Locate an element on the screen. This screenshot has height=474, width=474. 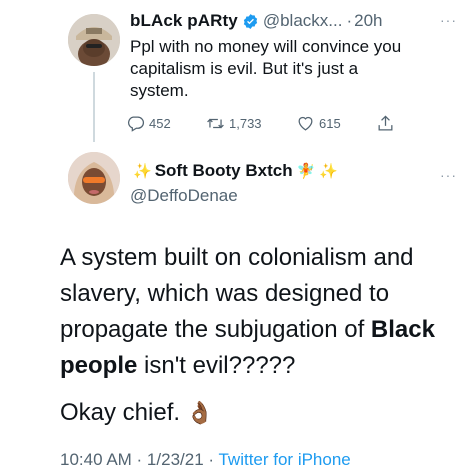
tweet-timestamp: 10:40 AM · 1/23/21 · is located at coordinates (139, 459).